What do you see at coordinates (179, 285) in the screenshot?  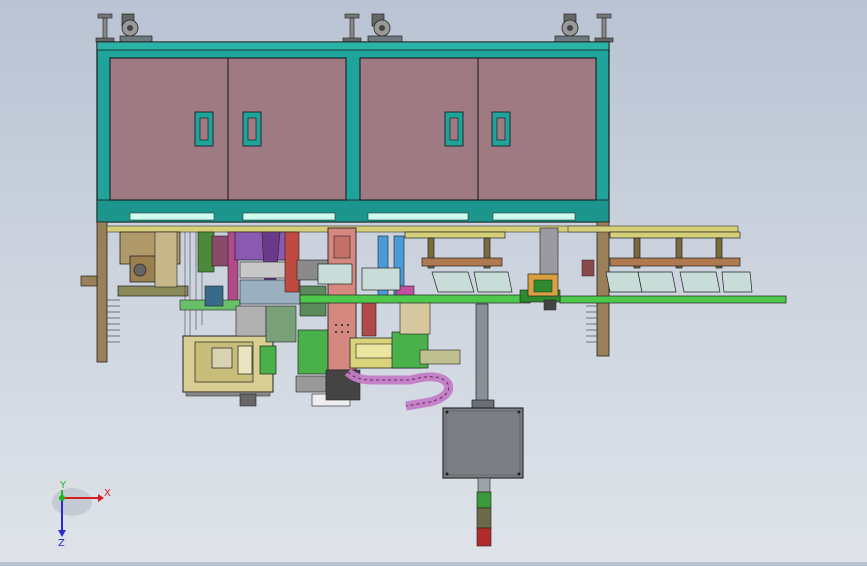 I see `left-mechanism` at bounding box center [179, 285].